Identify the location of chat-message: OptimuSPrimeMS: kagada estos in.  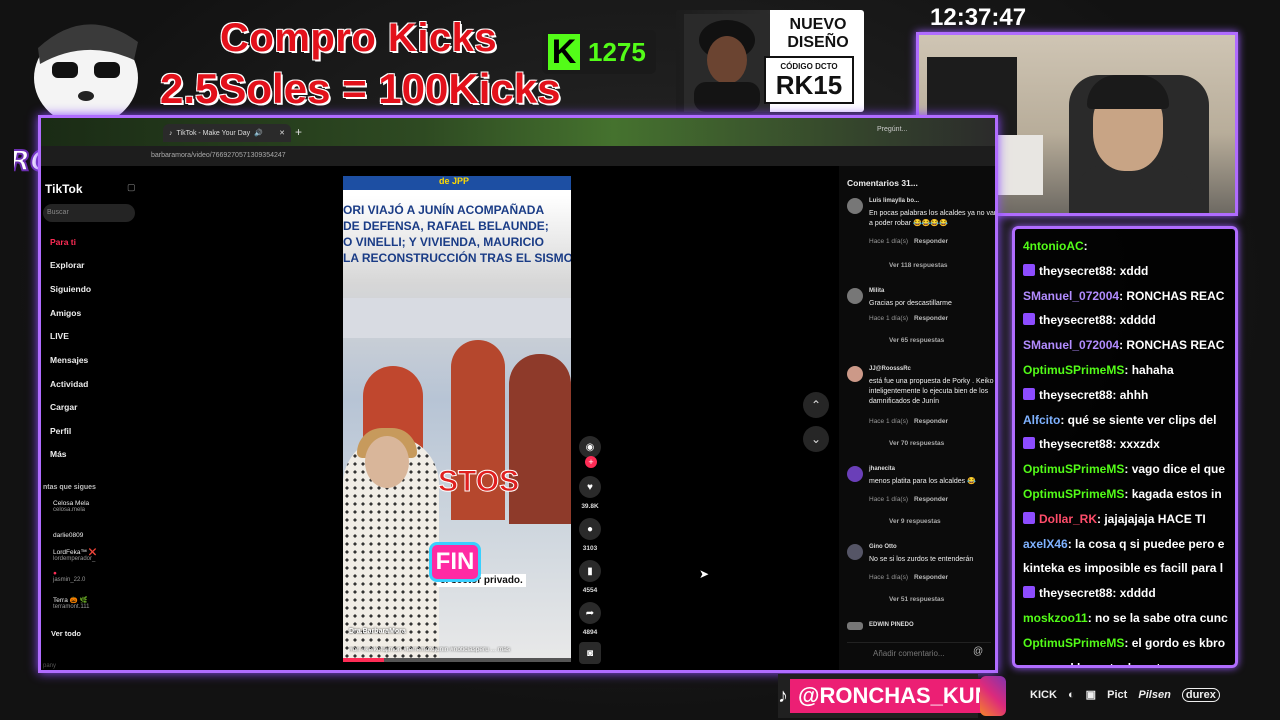
(1129, 494).